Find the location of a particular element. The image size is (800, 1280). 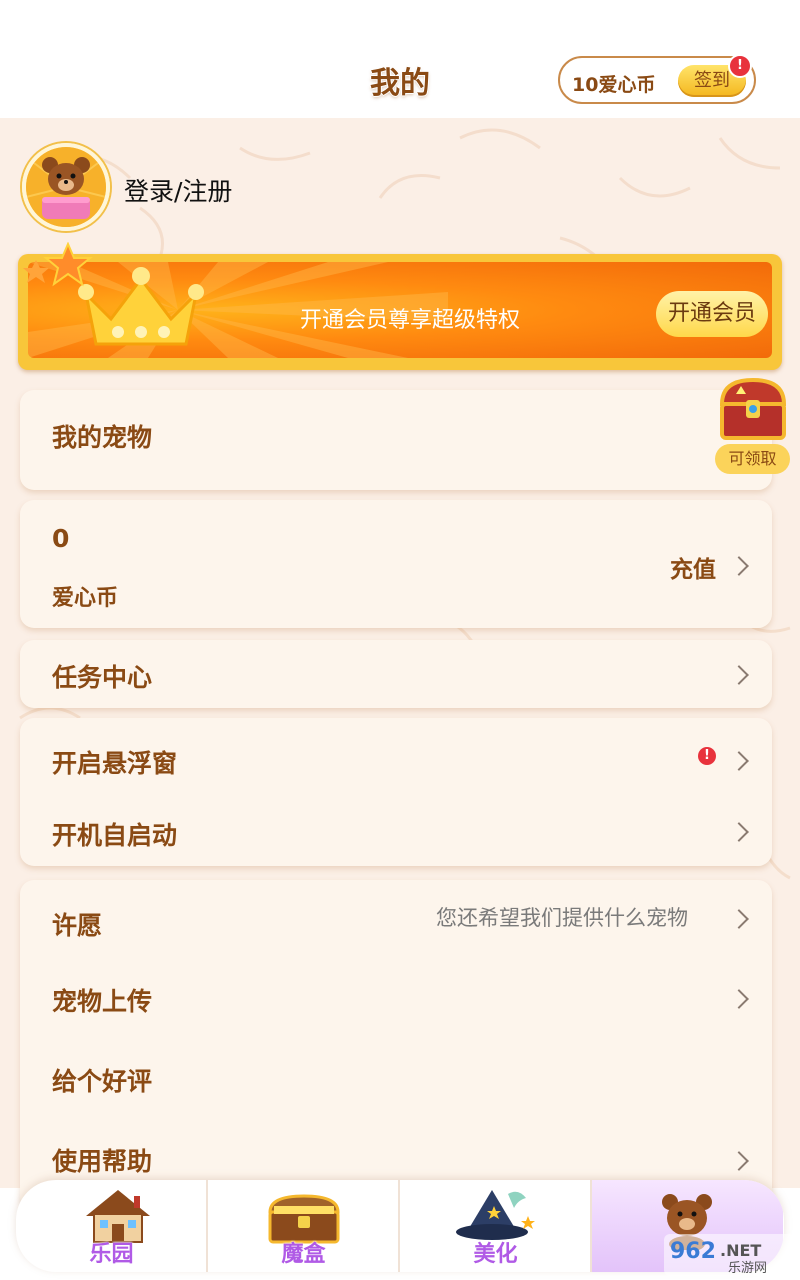

auto-start-chevron-icon is located at coordinates (739, 832).